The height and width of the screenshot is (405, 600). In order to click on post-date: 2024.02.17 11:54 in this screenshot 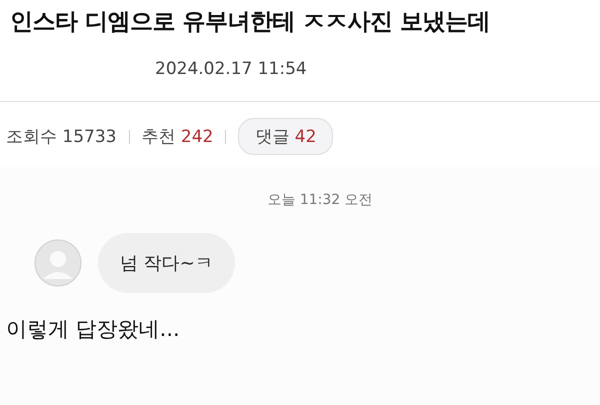, I will do `click(231, 69)`.